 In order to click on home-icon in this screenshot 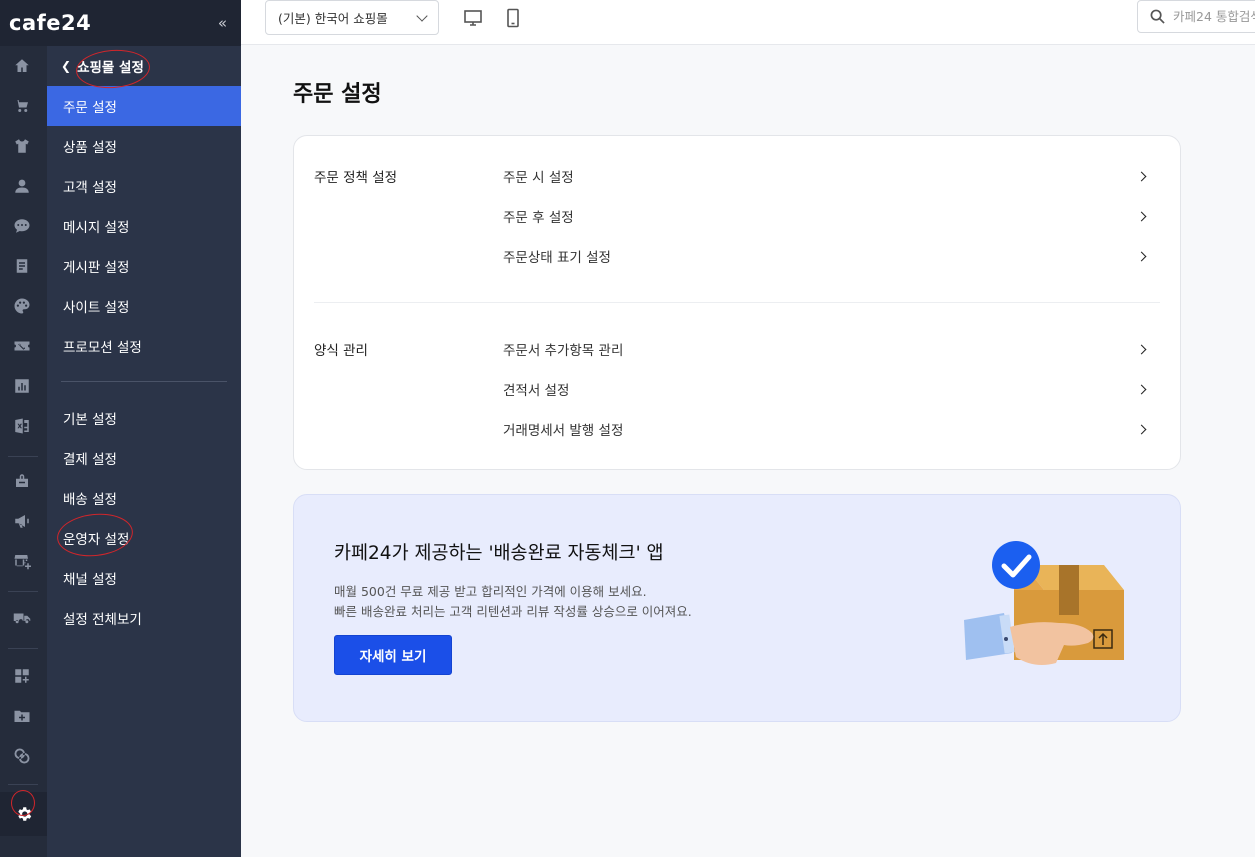, I will do `click(22, 66)`.